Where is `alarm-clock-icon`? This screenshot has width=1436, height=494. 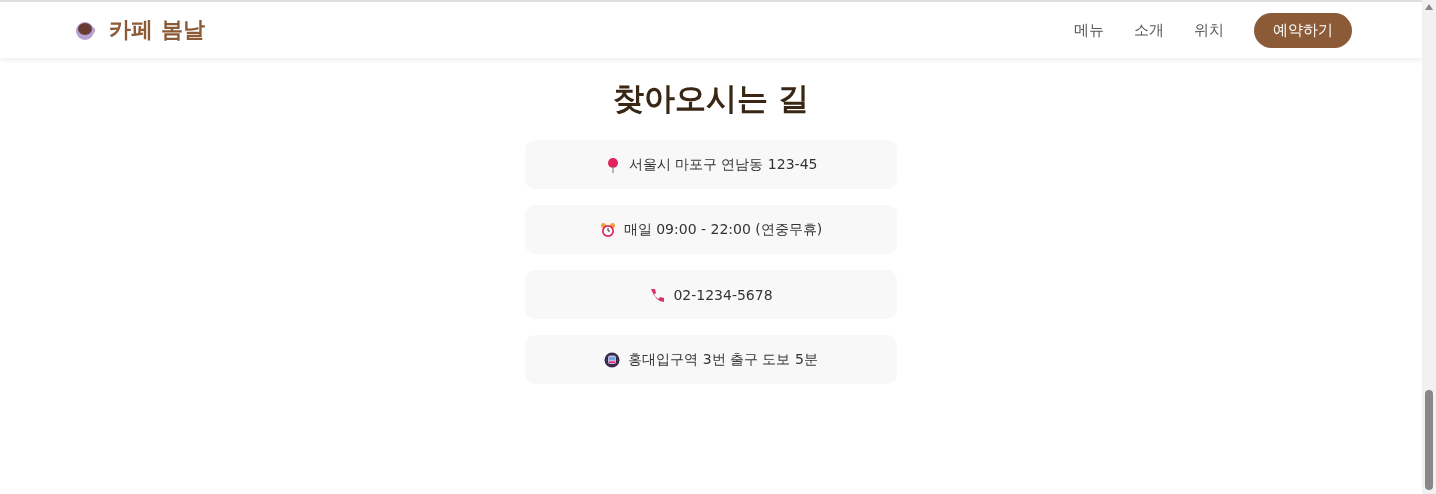 alarm-clock-icon is located at coordinates (607, 229).